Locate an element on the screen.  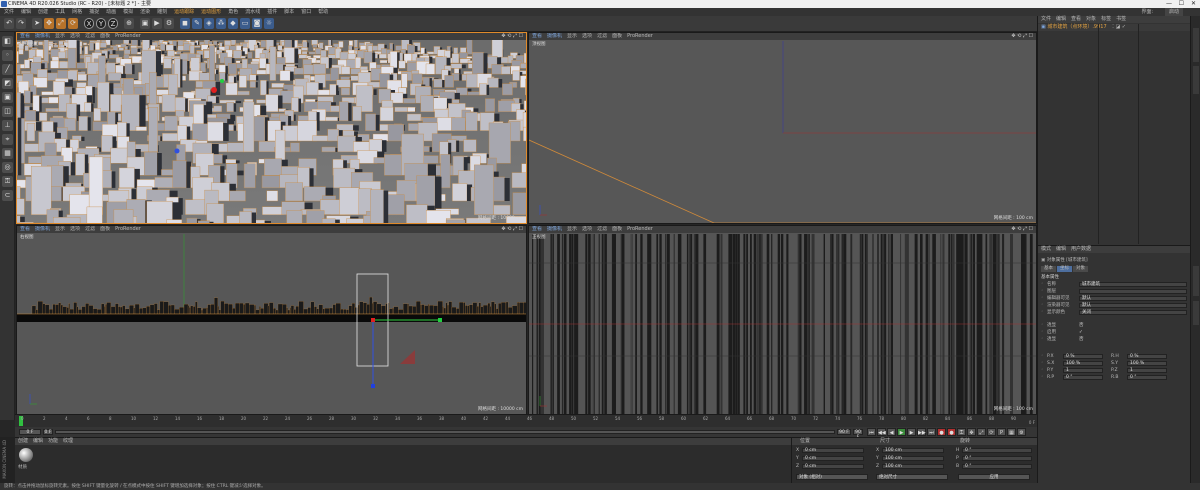
menu-item: 模拟 is located at coordinates (128, 12).